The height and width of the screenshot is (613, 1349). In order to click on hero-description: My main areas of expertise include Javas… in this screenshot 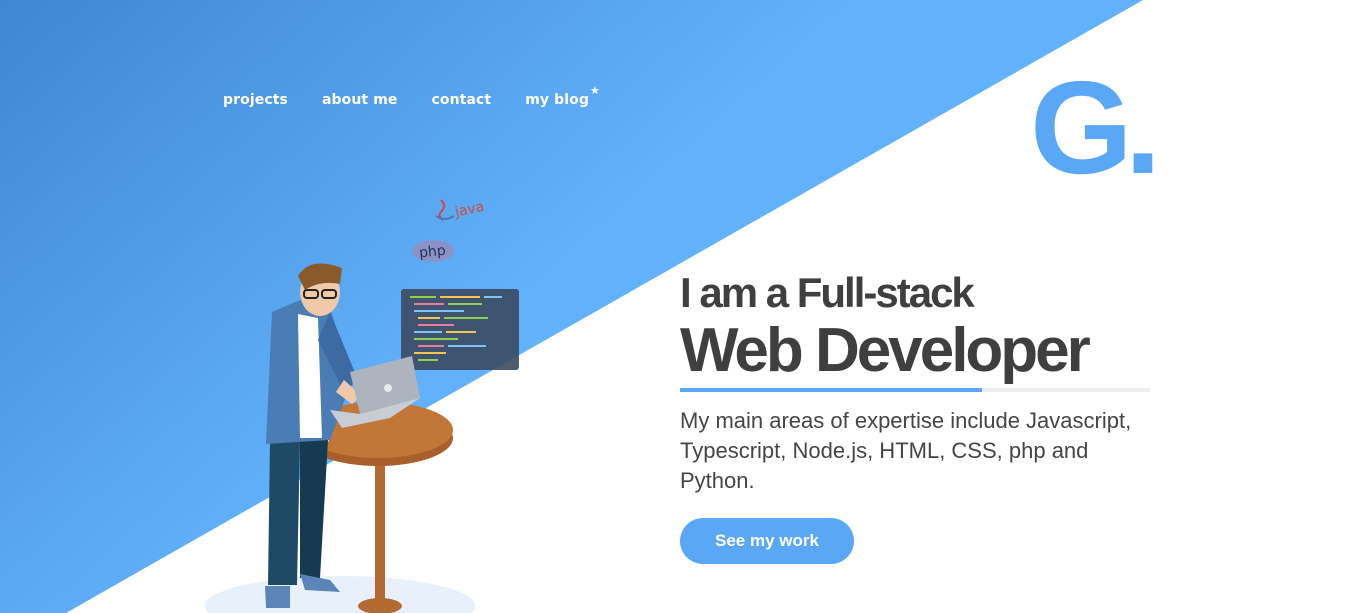, I will do `click(906, 450)`.